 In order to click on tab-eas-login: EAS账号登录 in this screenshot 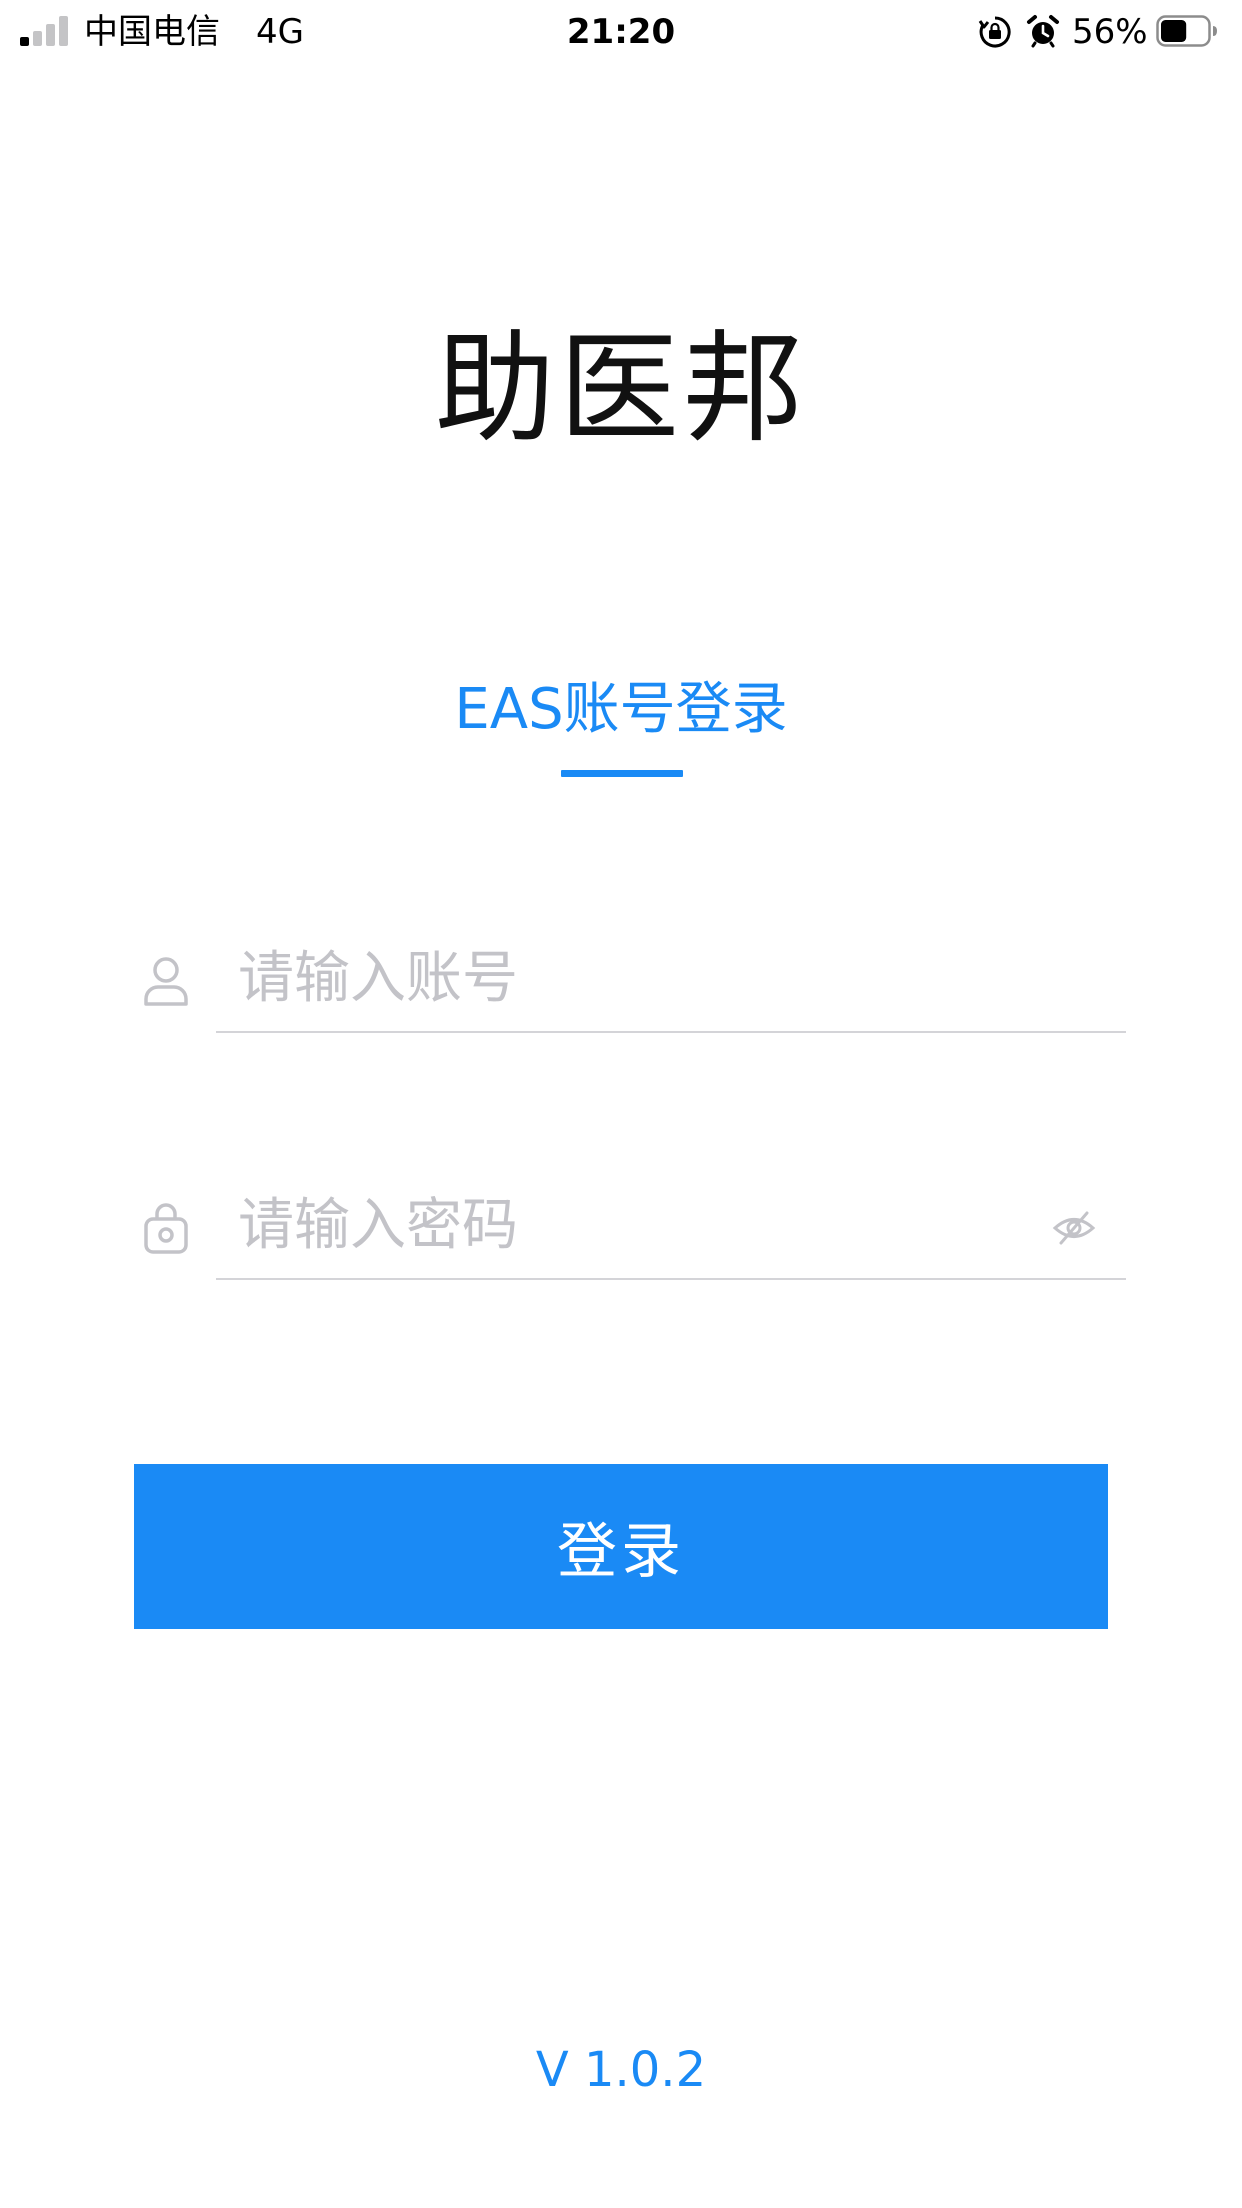, I will do `click(621, 725)`.